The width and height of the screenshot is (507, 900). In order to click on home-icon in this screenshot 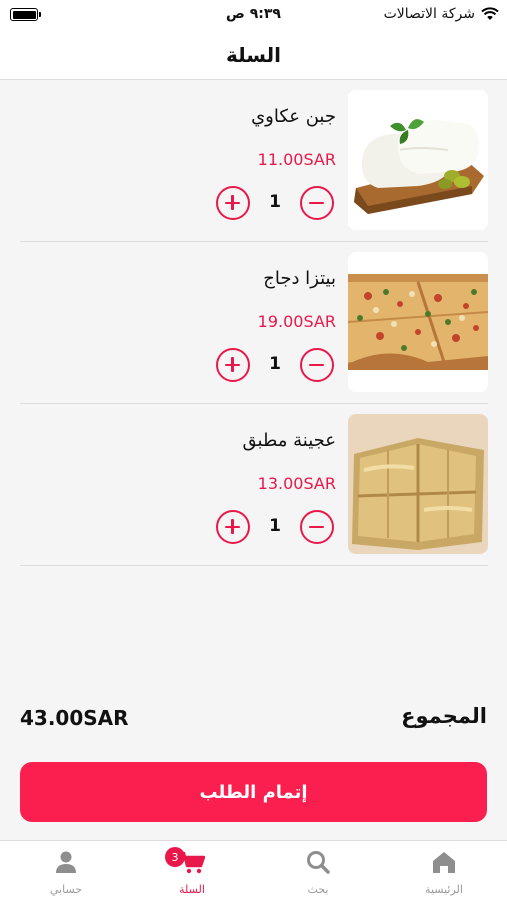, I will do `click(444, 862)`.